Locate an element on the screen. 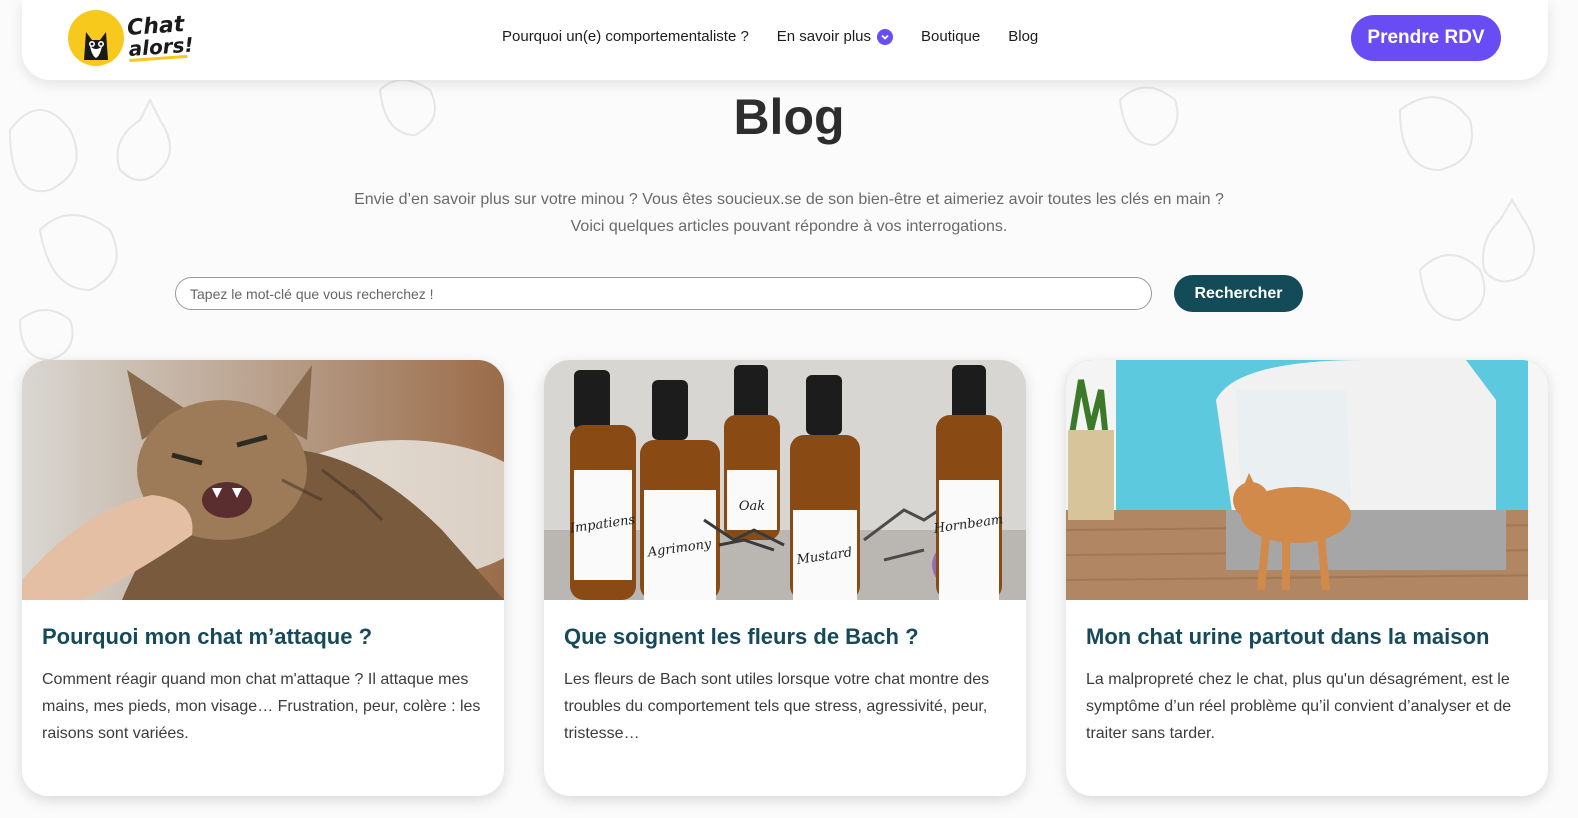 The width and height of the screenshot is (1578, 818). nav-item-label: Pourquoi un(e) comportementaliste ? is located at coordinates (625, 36).